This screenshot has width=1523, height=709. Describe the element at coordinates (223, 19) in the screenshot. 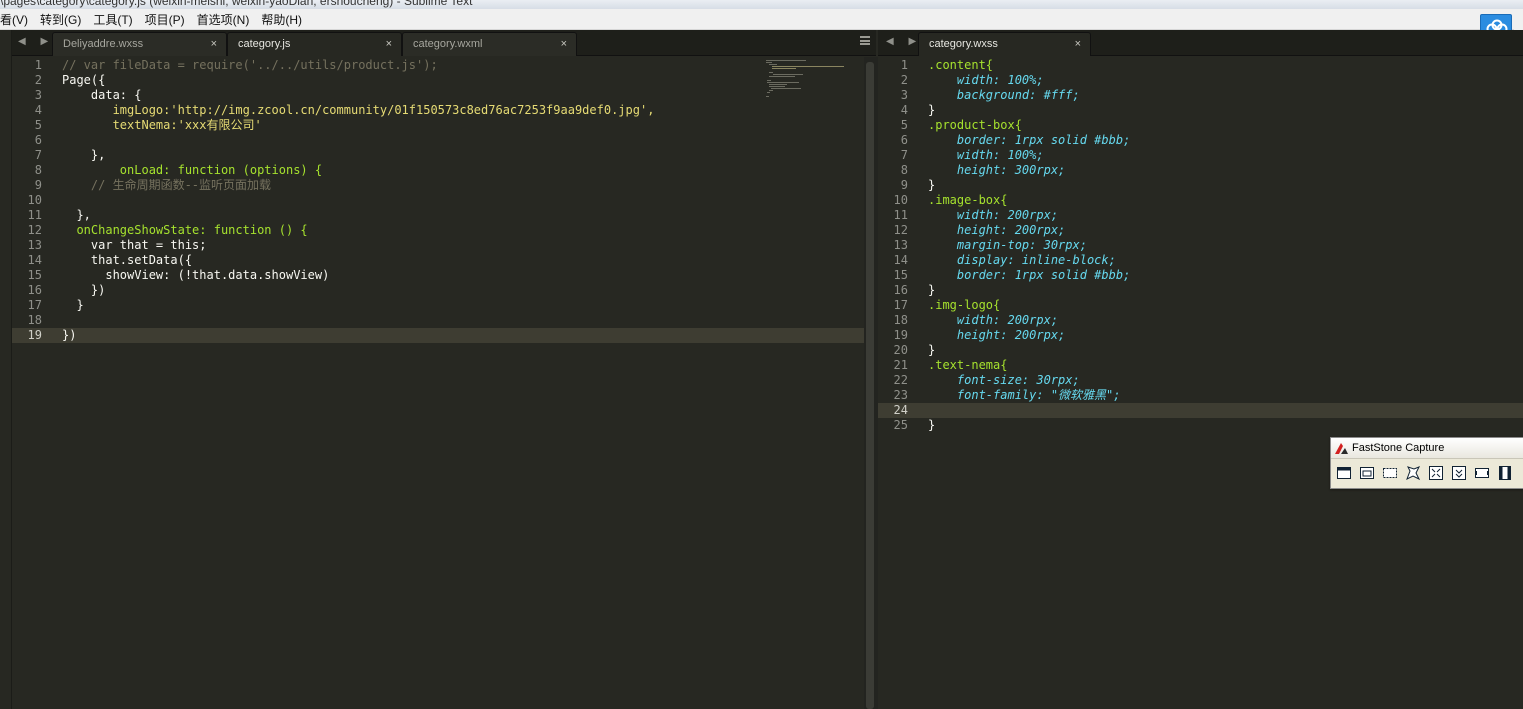

I see `menu-preferences: 首选项(N)` at that location.